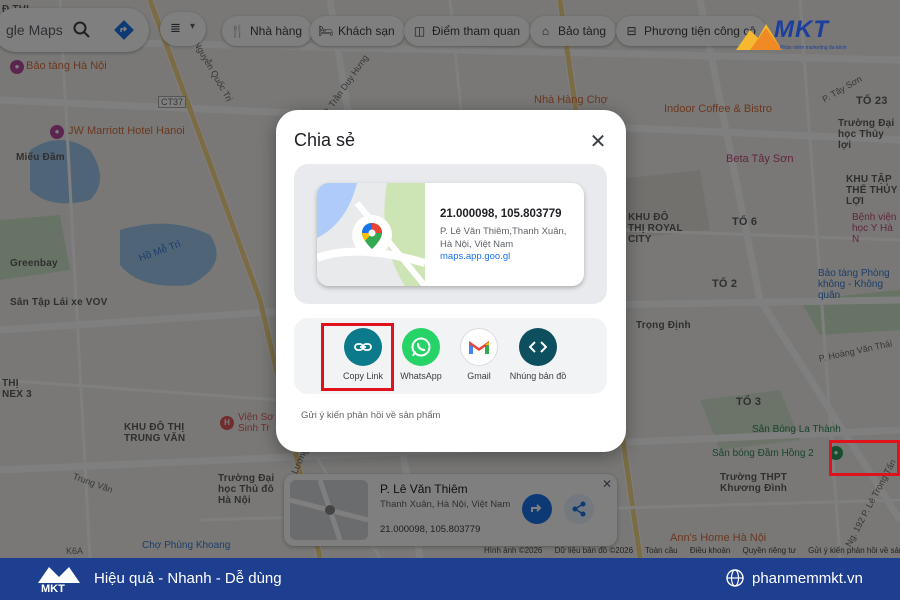 This screenshot has height=600, width=900. What do you see at coordinates (53, 589) in the screenshot?
I see `footer-logo-text: MKT` at bounding box center [53, 589].